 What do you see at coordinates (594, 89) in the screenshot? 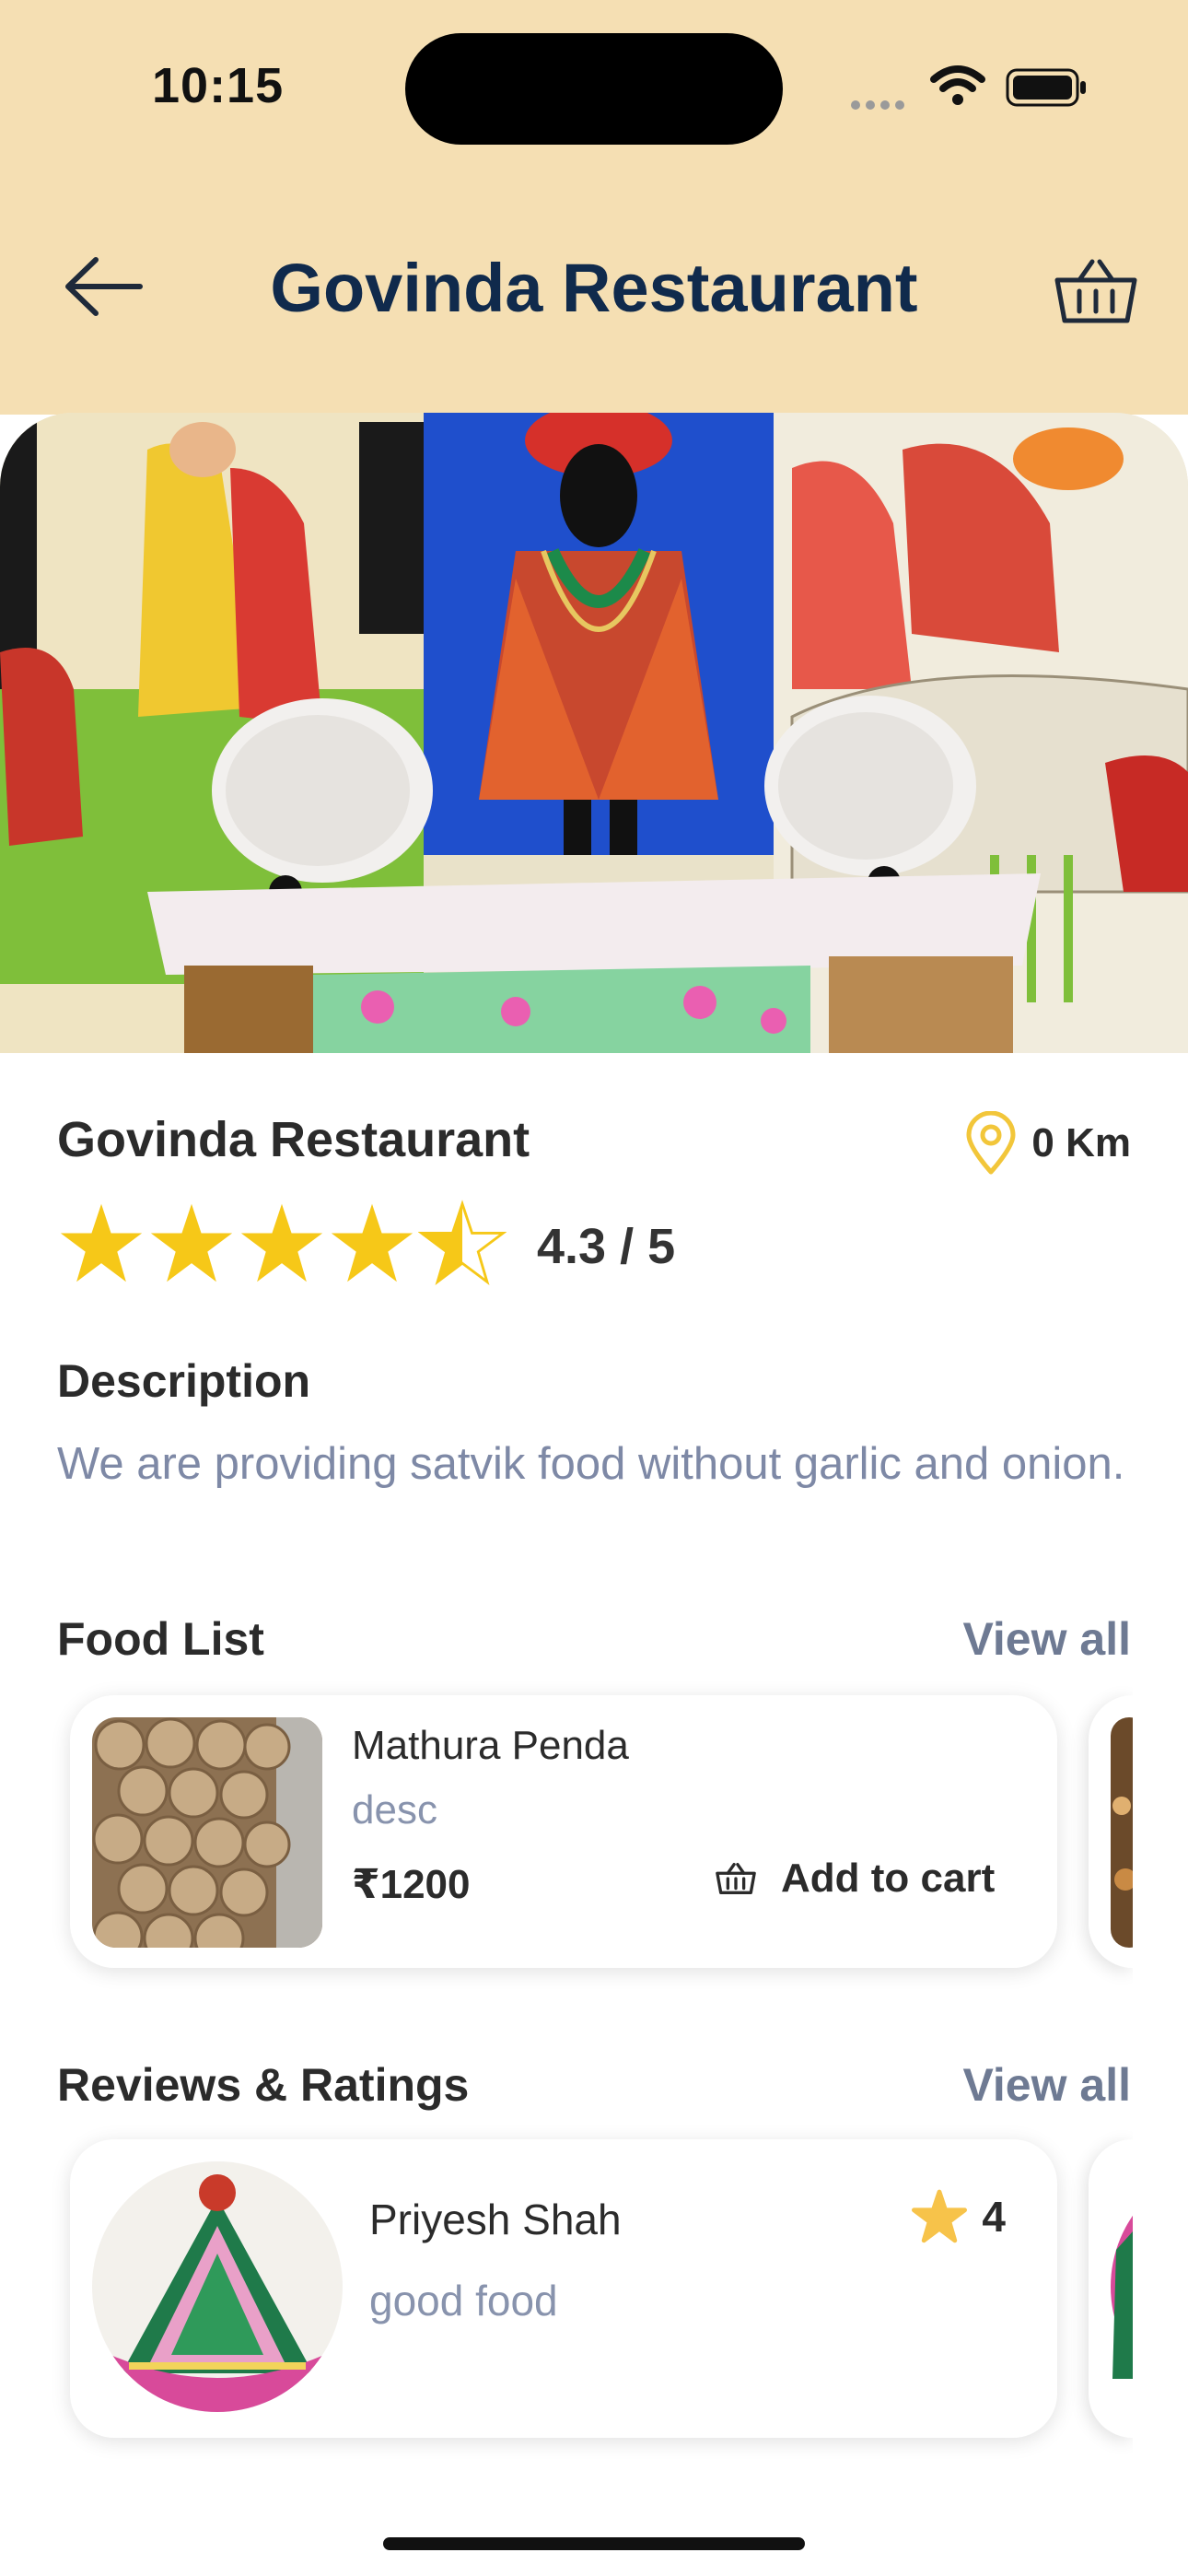
I see `dynamic-island` at bounding box center [594, 89].